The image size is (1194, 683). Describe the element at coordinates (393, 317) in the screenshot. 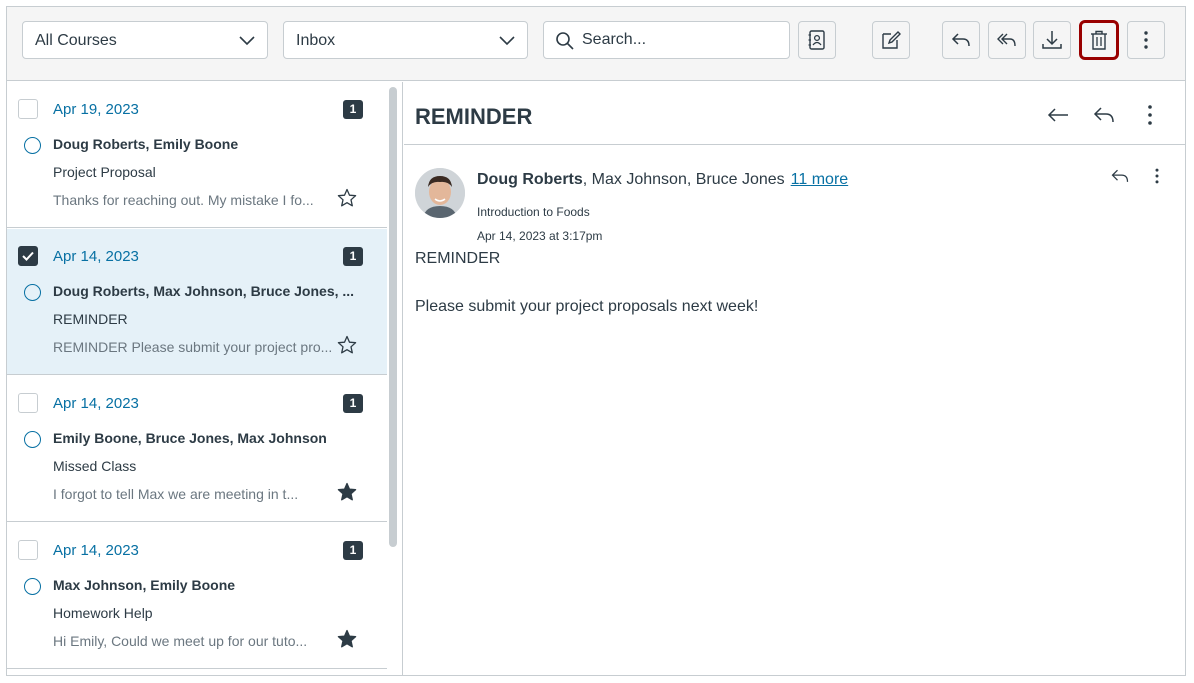

I see `list-scrollbar` at that location.